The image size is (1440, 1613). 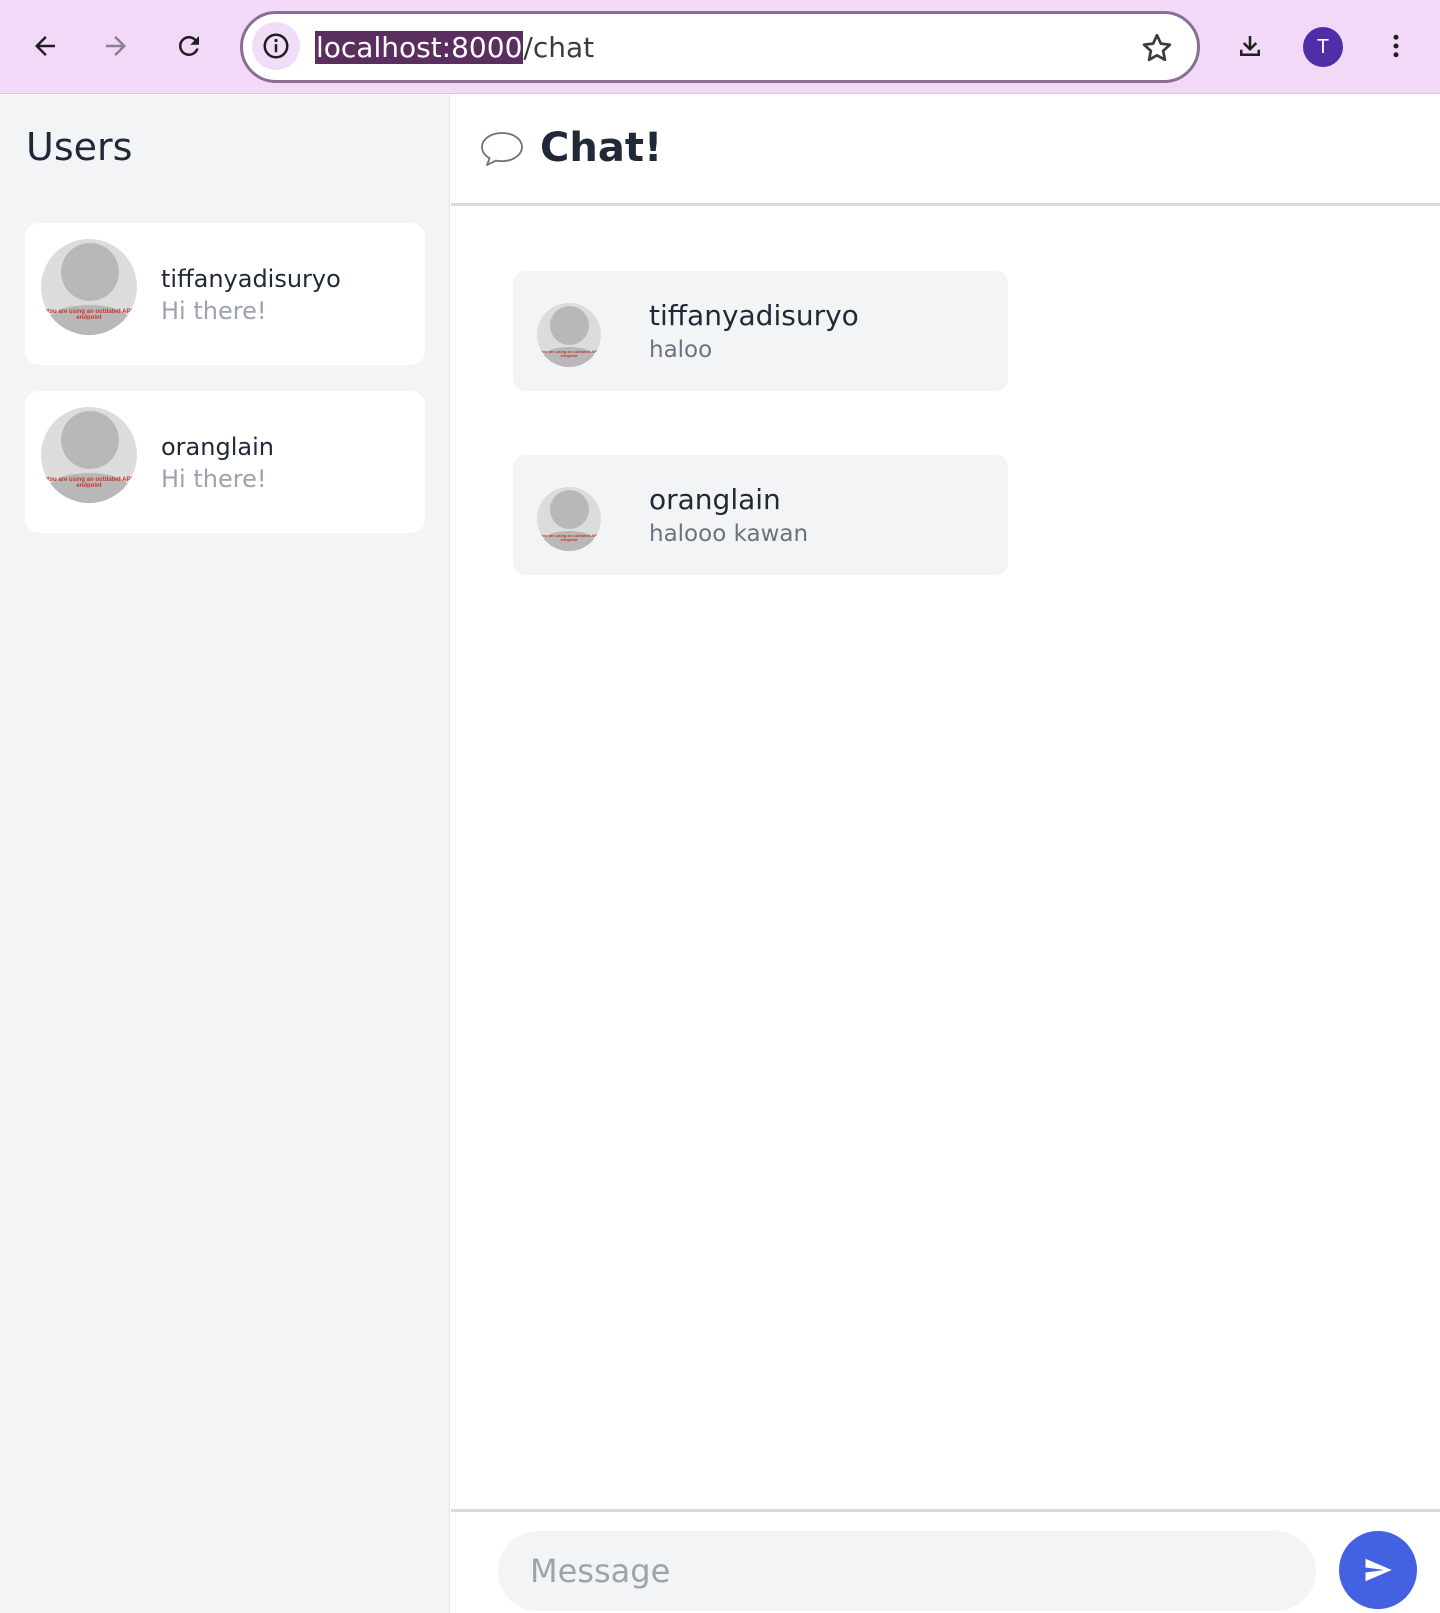 I want to click on message-sender: oranglain, so click(x=715, y=499).